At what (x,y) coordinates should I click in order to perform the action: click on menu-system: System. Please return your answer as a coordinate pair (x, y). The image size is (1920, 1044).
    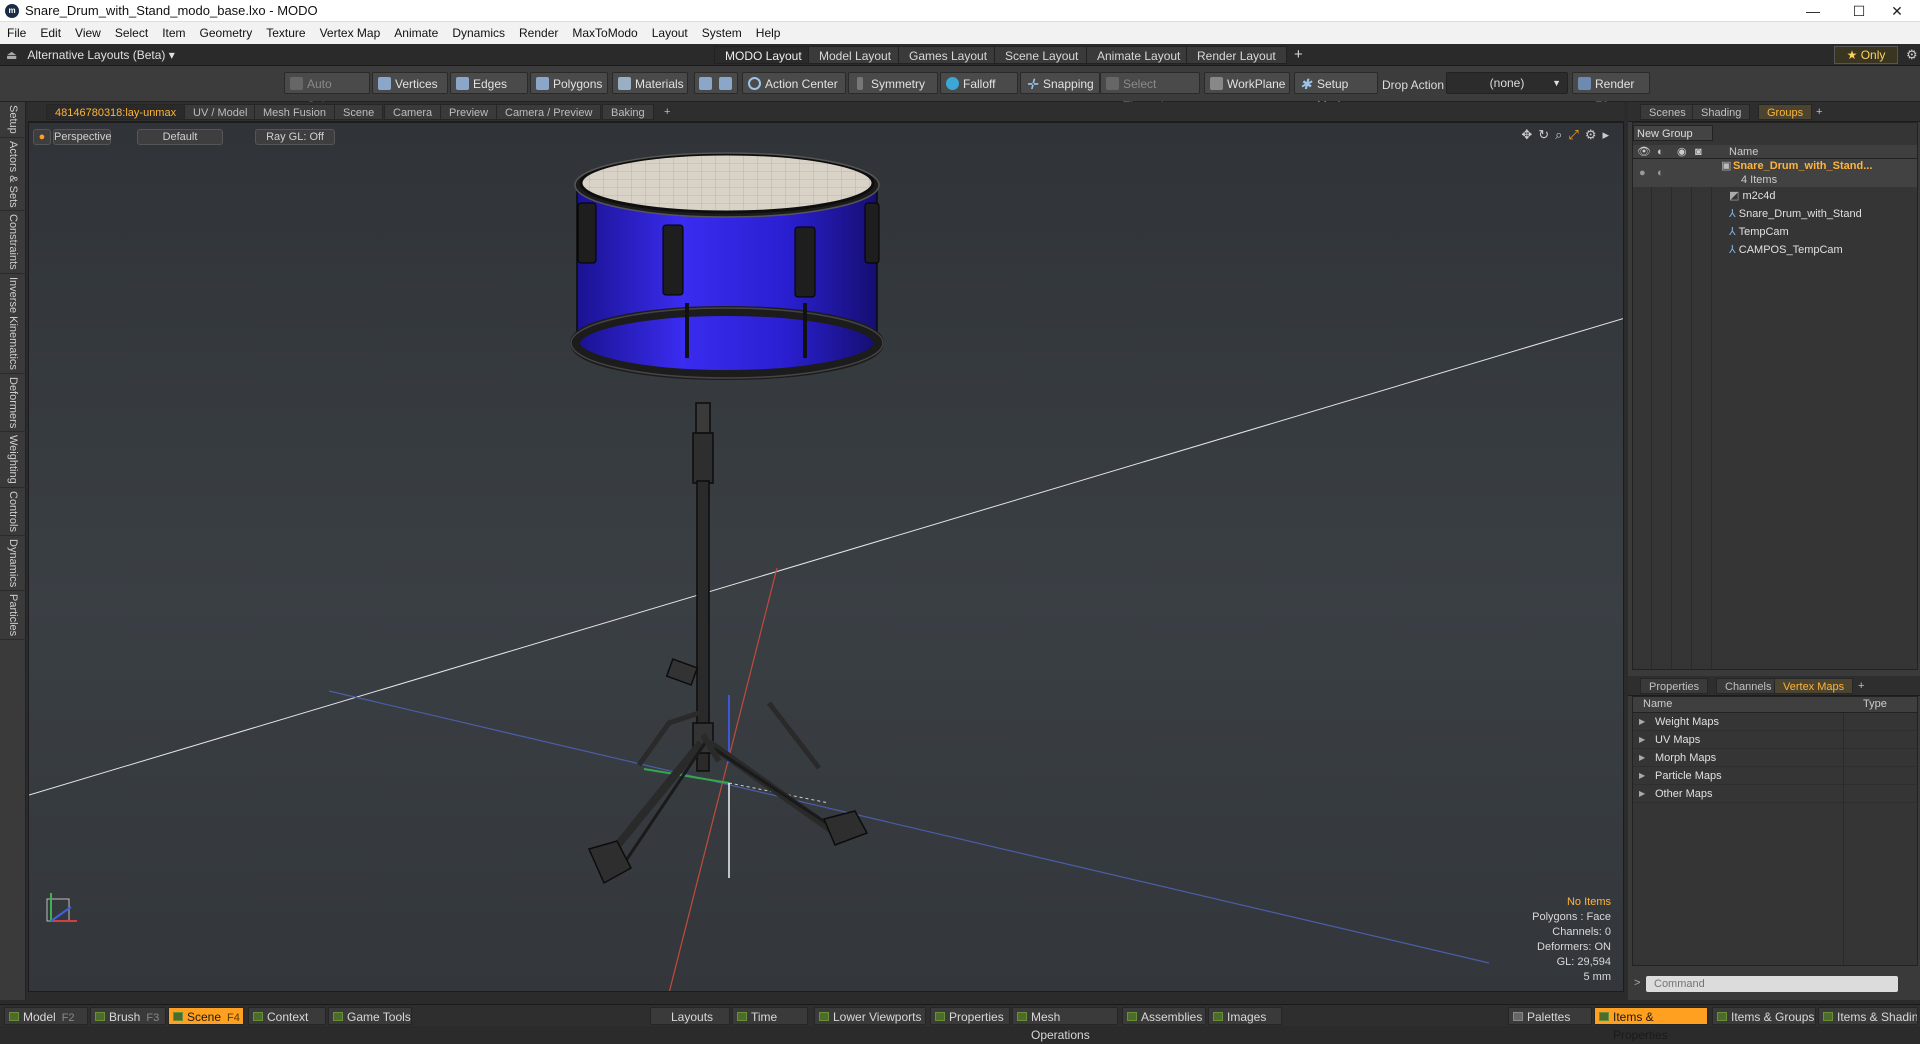
    Looking at the image, I should click on (722, 33).